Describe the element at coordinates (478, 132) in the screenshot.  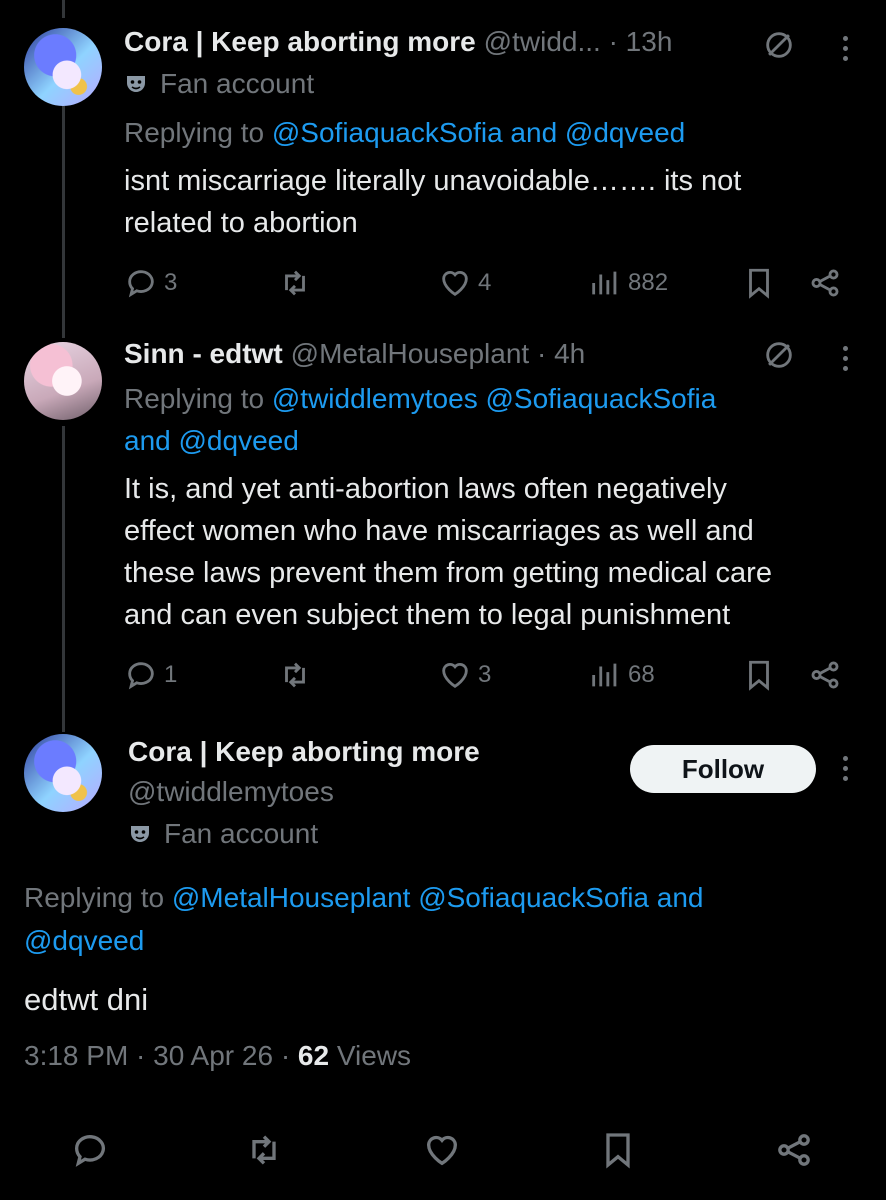
I see `replying-links: @SofiaquackSofia and @dqveed` at that location.